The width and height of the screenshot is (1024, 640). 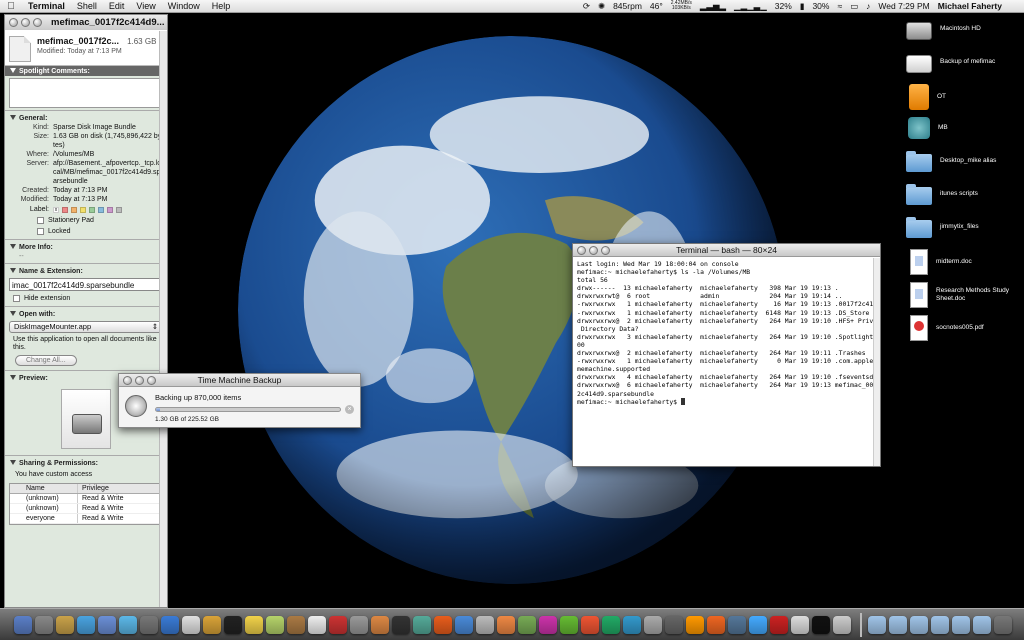 What do you see at coordinates (101, 209) in the screenshot?
I see `label-swatch-blue` at bounding box center [101, 209].